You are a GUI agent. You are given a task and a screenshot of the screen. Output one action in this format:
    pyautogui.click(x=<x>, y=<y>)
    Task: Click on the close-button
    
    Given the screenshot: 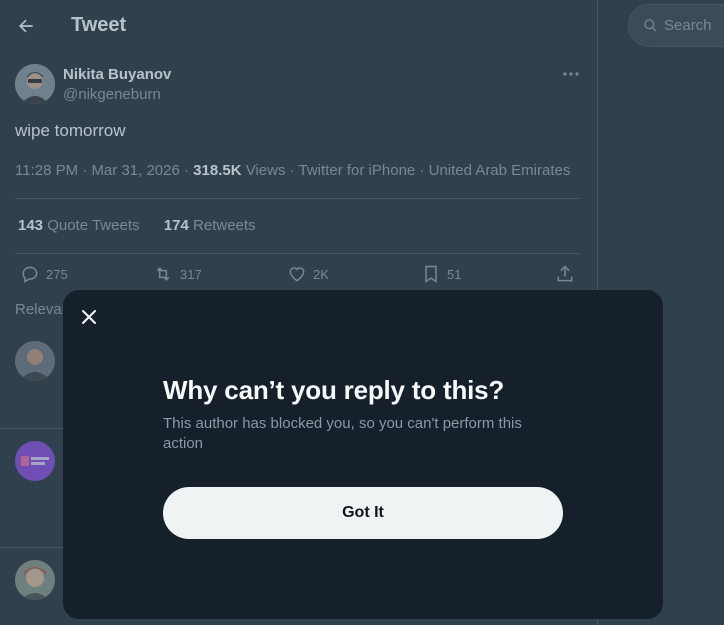 What is the action you would take?
    pyautogui.click(x=89, y=317)
    